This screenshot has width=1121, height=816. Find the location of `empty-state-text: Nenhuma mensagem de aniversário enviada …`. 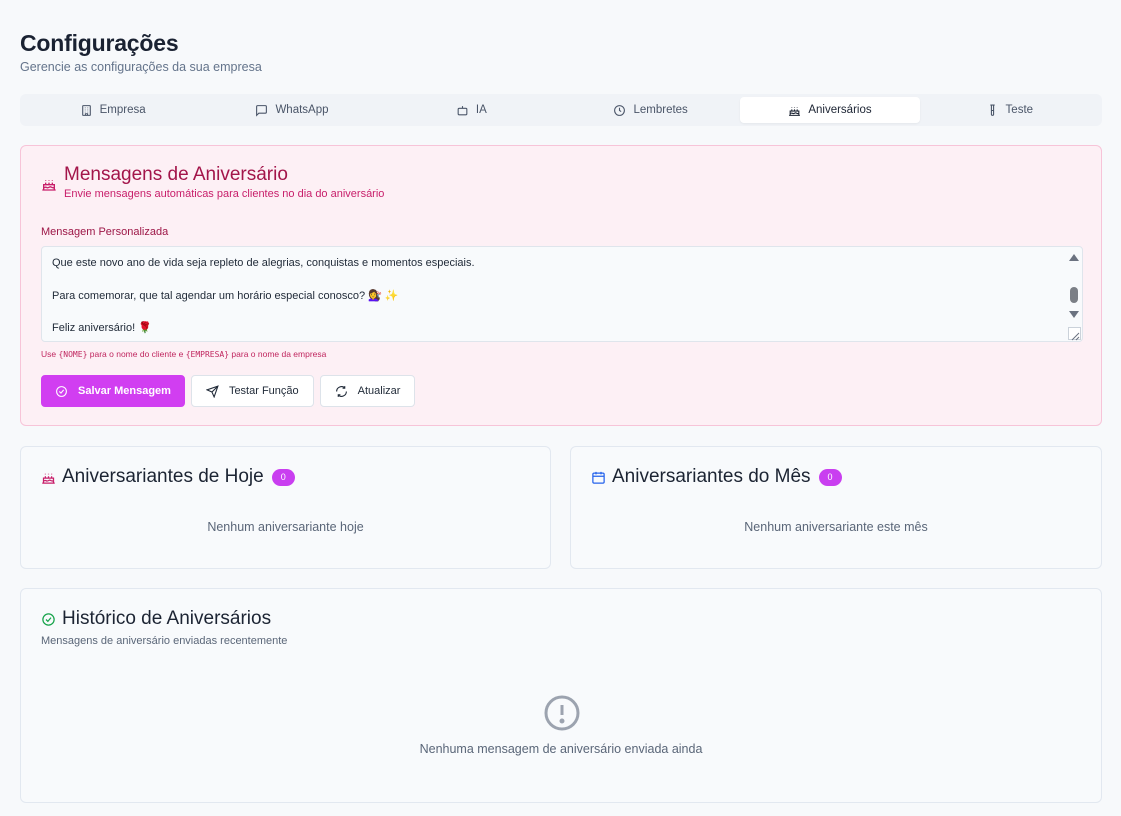

empty-state-text: Nenhuma mensagem de aniversário enviada … is located at coordinates (561, 749).